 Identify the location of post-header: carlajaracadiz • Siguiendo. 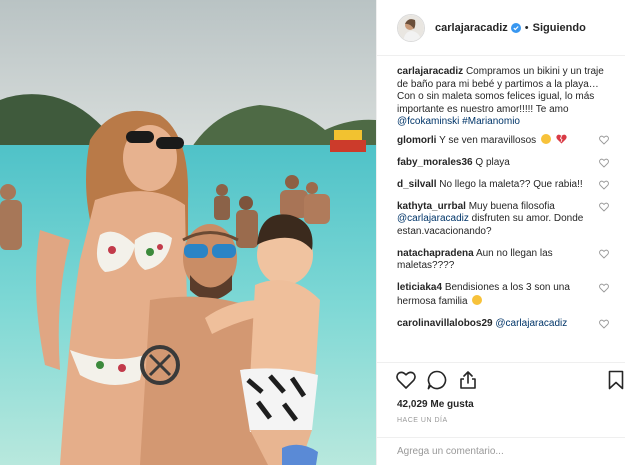
(501, 28).